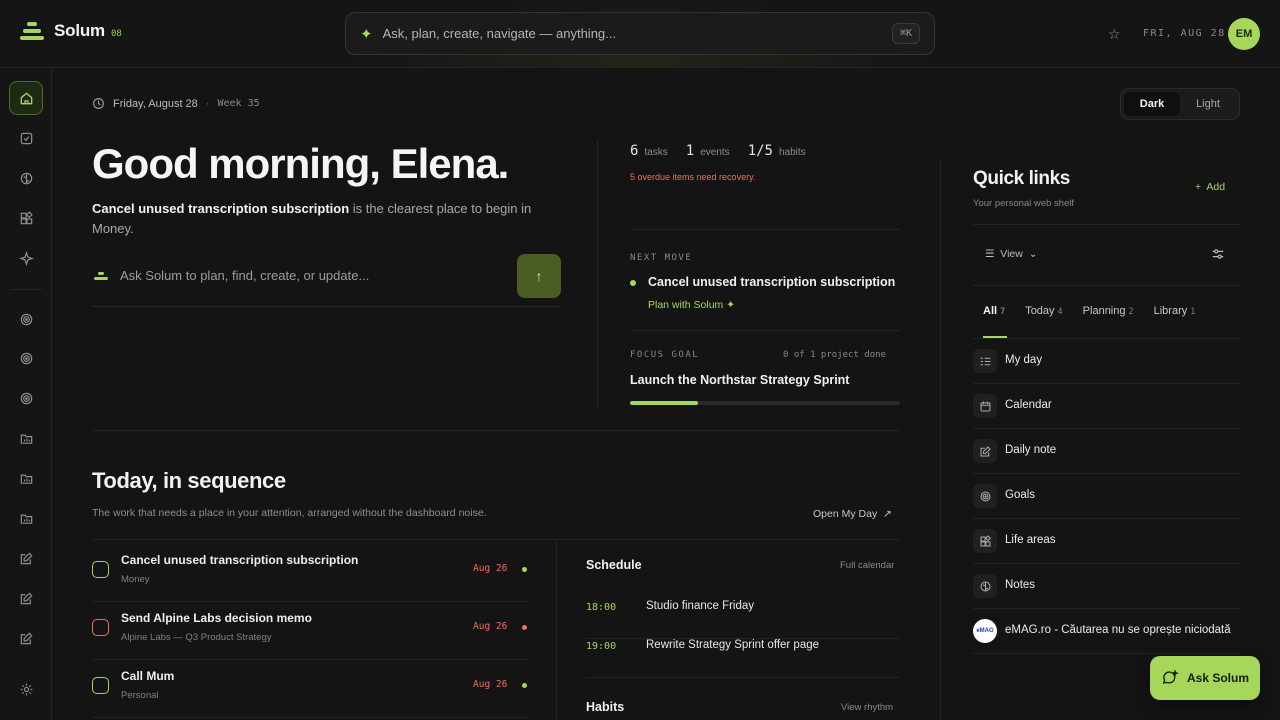  Describe the element at coordinates (1024, 360) in the screenshot. I see `quick-link-name: My day` at that location.